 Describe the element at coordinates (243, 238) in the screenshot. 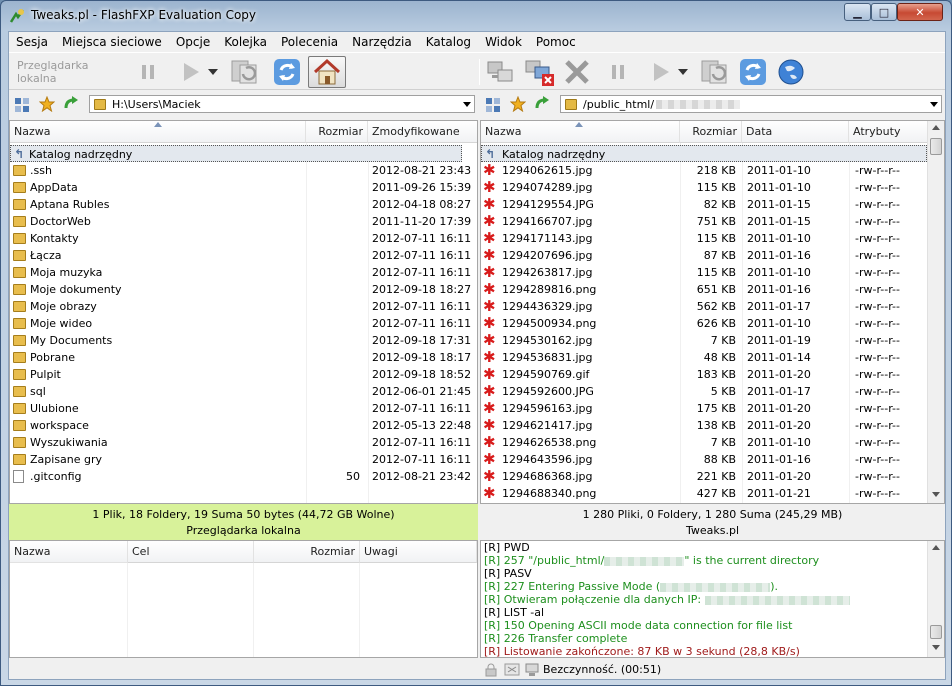

I see `local-file-row: Kontakty 2012-07-11 16:11` at that location.